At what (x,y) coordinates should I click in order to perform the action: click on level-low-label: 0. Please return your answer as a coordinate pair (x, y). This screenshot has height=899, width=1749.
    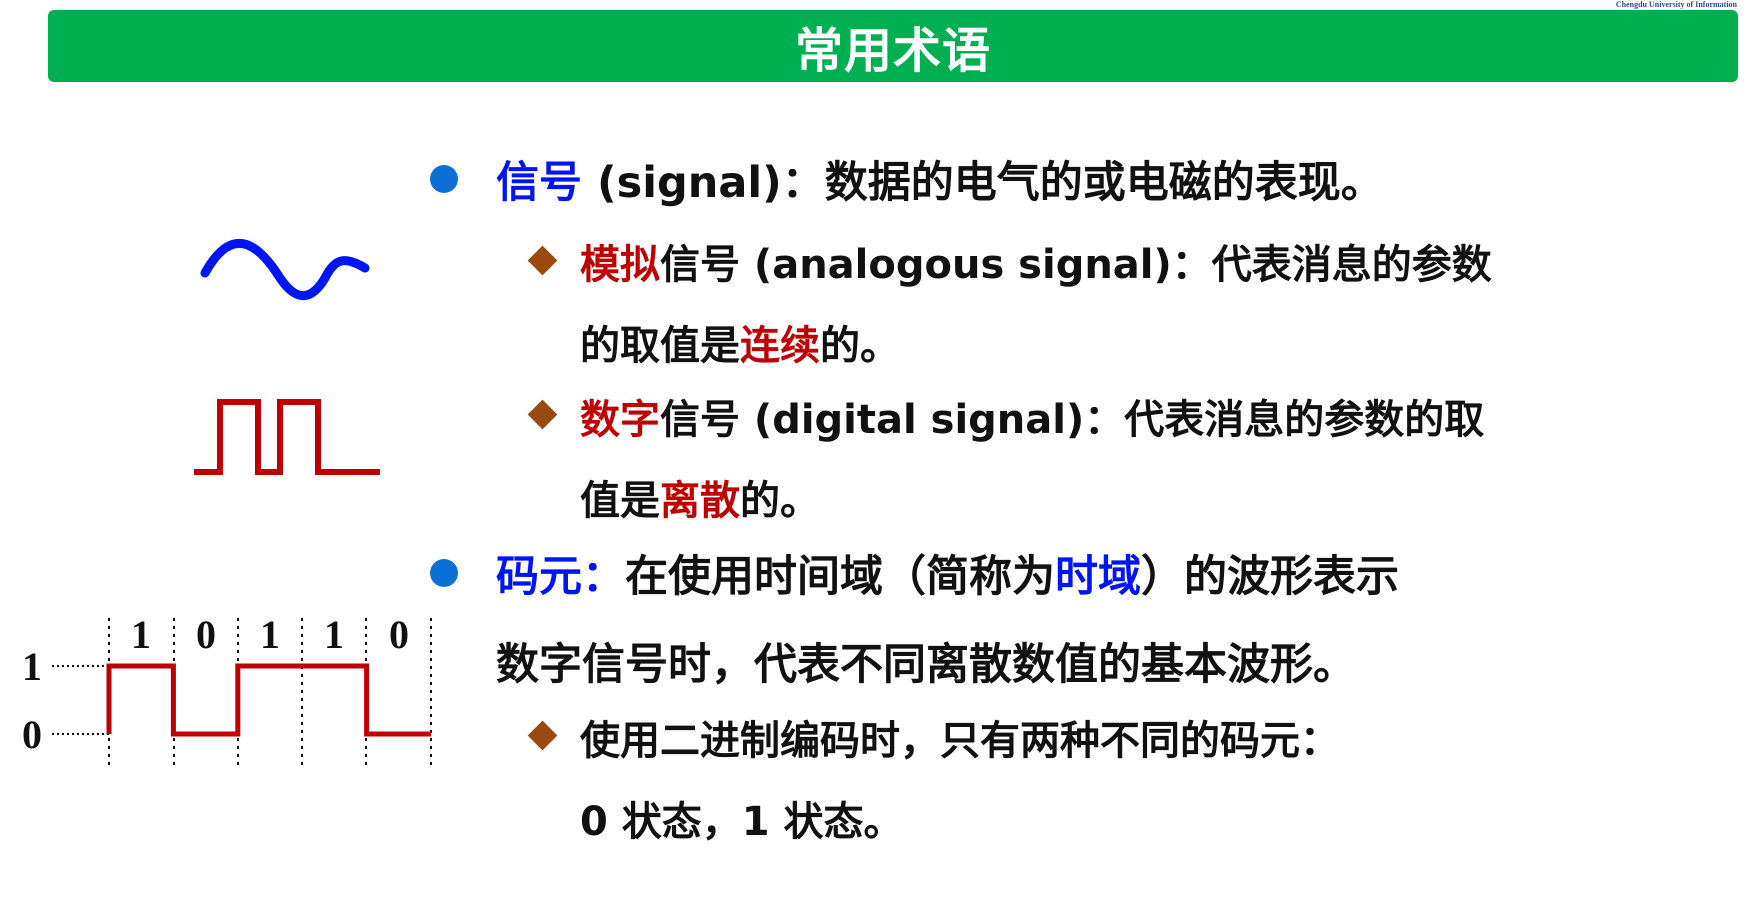
    Looking at the image, I should click on (32, 734).